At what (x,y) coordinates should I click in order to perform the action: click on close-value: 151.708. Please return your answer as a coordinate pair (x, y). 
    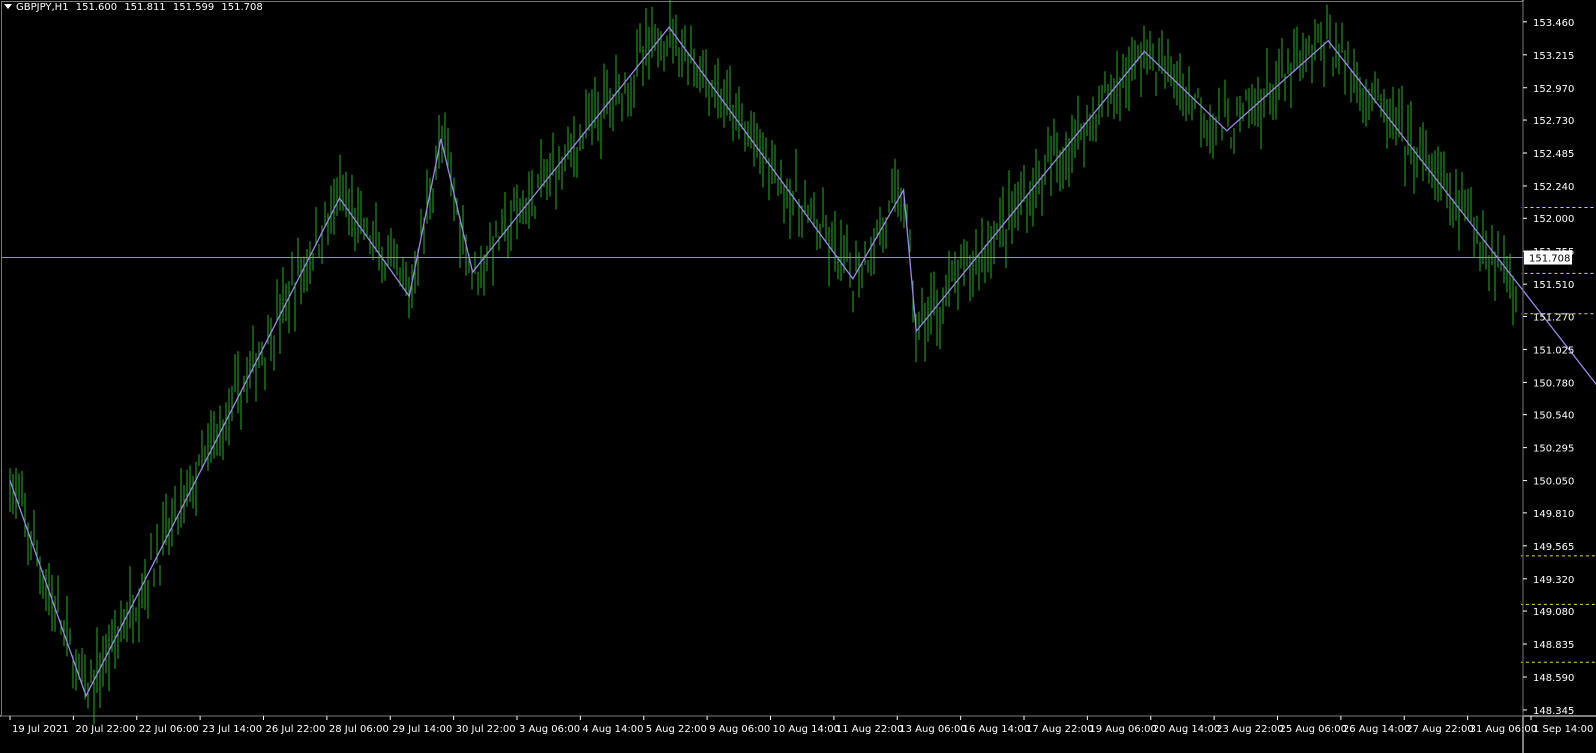
    Looking at the image, I should click on (242, 7).